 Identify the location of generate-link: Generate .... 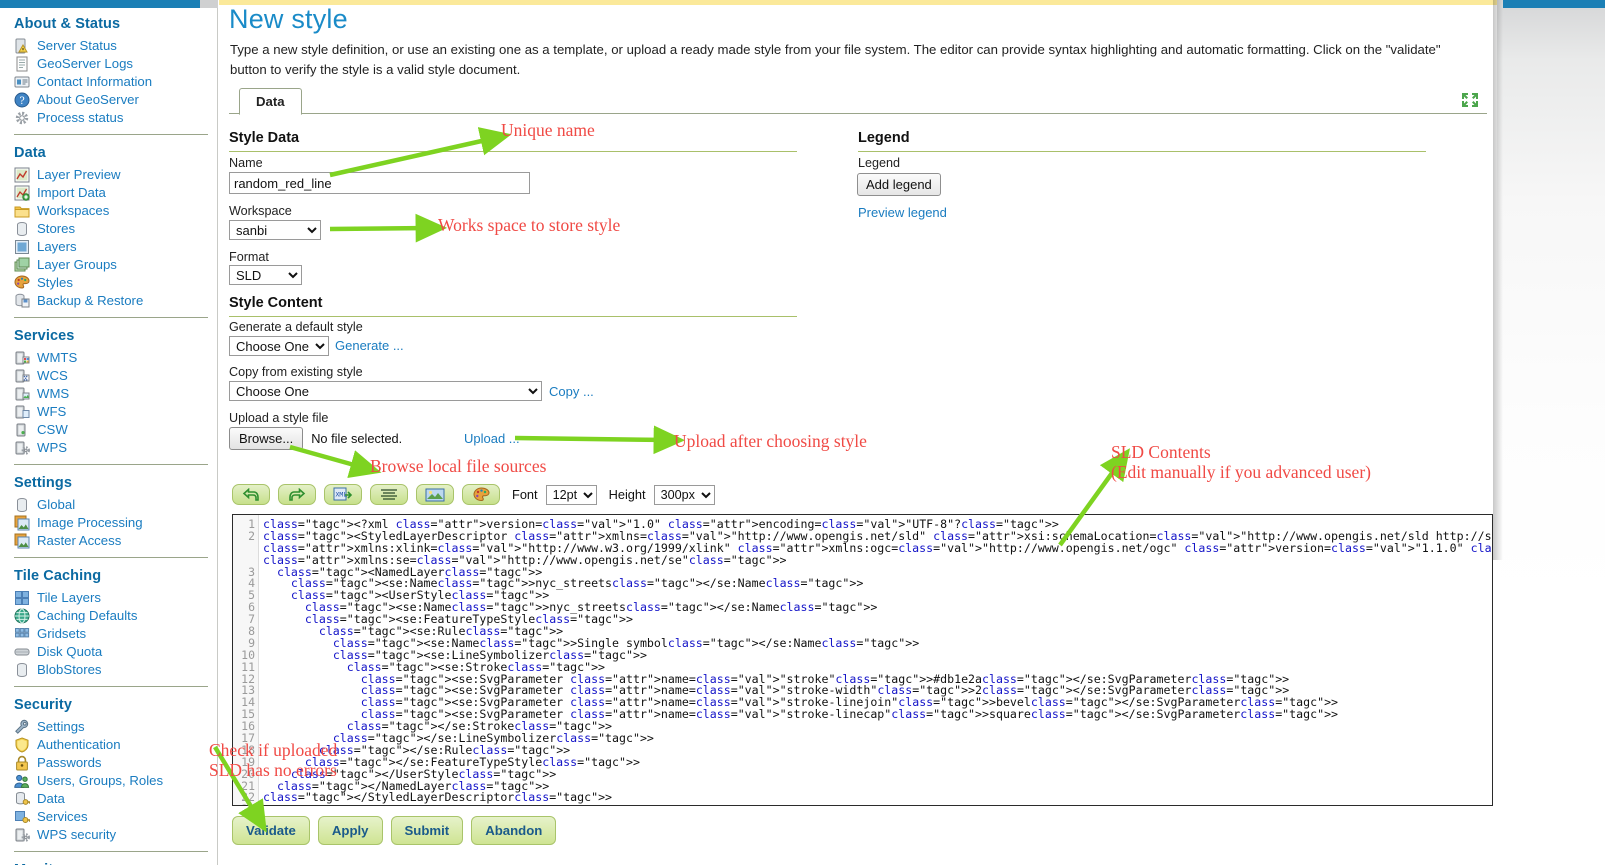
(369, 345).